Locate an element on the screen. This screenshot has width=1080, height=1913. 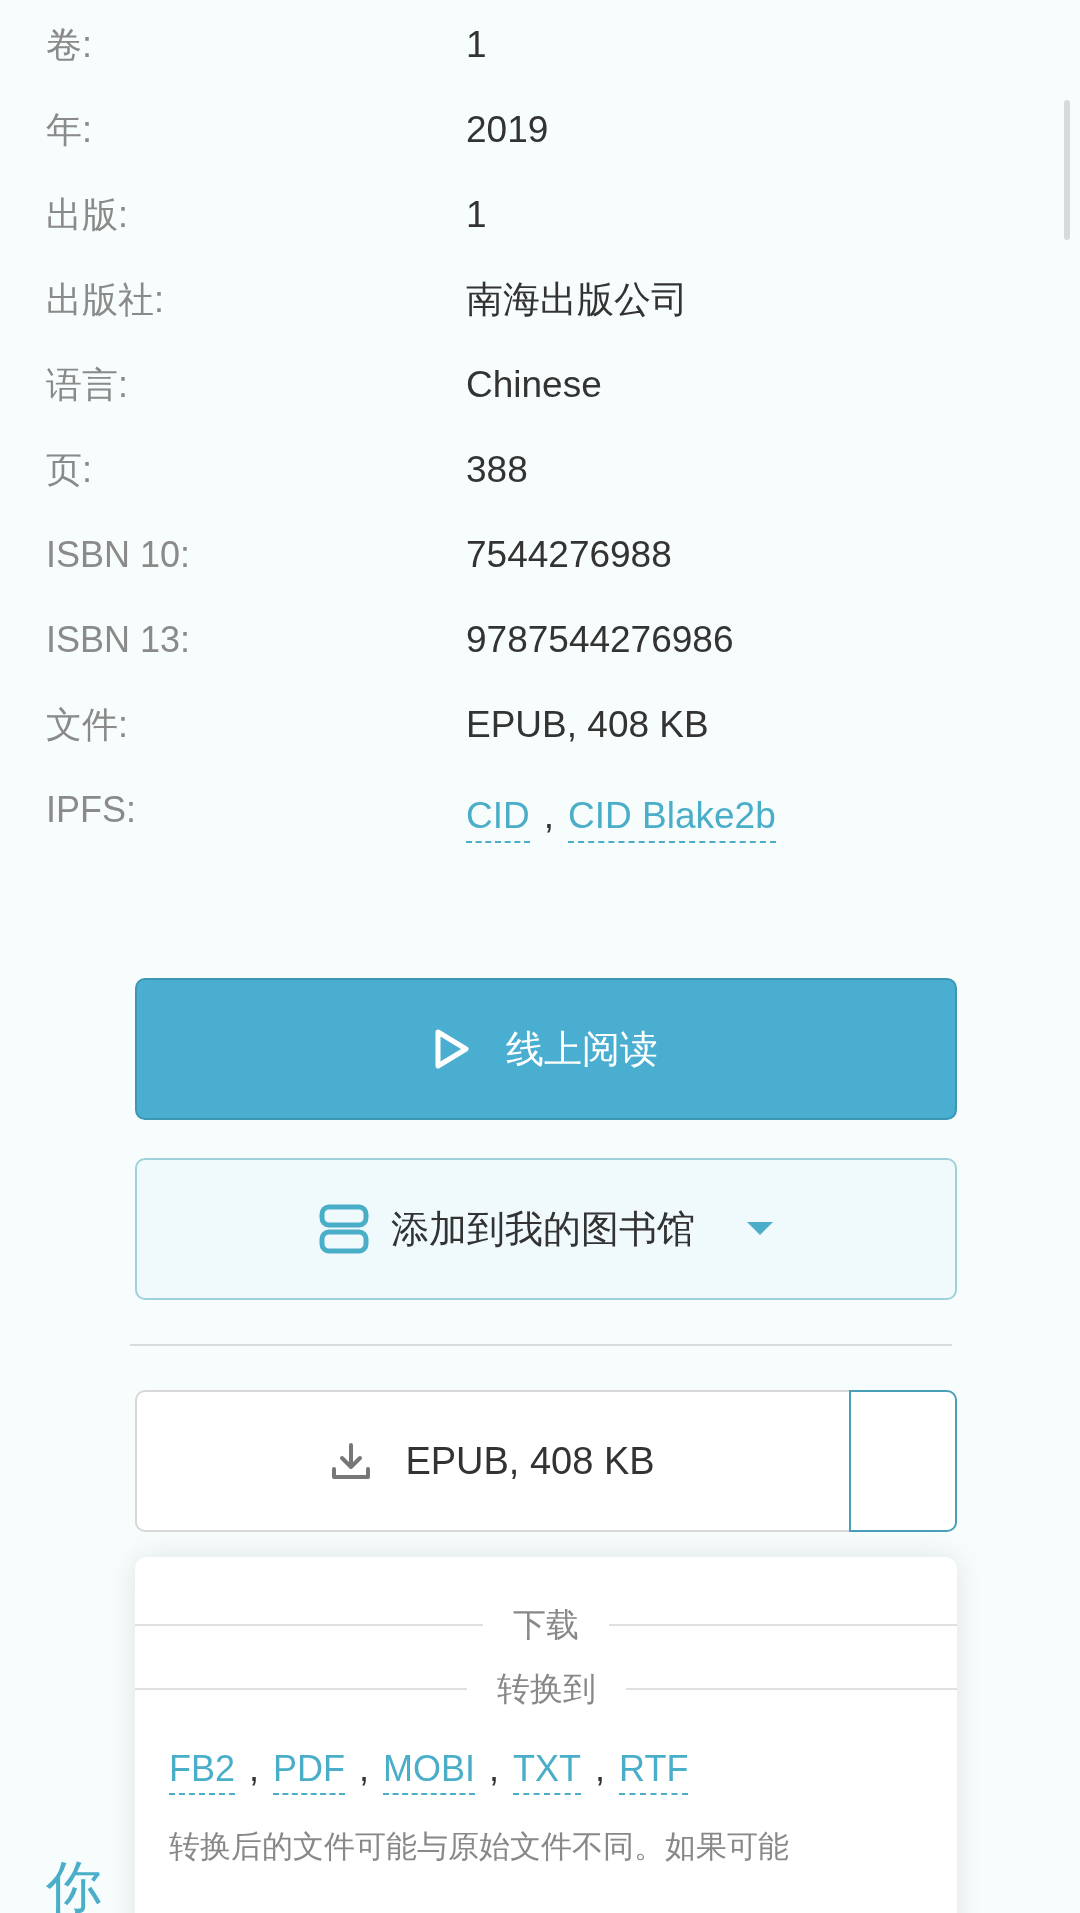
detail-value: 2019 is located at coordinates (507, 130).